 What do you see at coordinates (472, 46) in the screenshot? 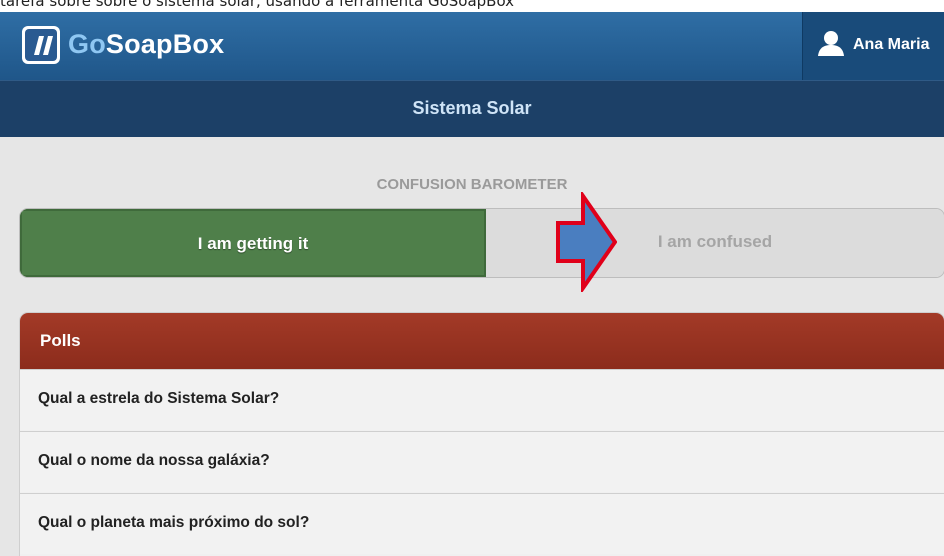
I see `app-header: GoSoapBox Ana Maria` at bounding box center [472, 46].